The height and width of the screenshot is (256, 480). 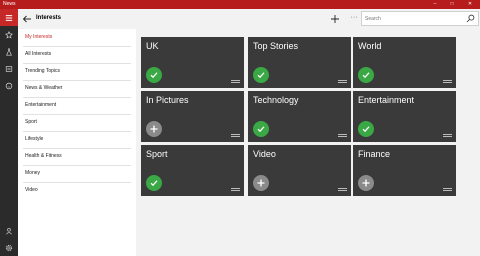 What do you see at coordinates (404, 170) in the screenshot?
I see `interest-tile-finance: Finance` at bounding box center [404, 170].